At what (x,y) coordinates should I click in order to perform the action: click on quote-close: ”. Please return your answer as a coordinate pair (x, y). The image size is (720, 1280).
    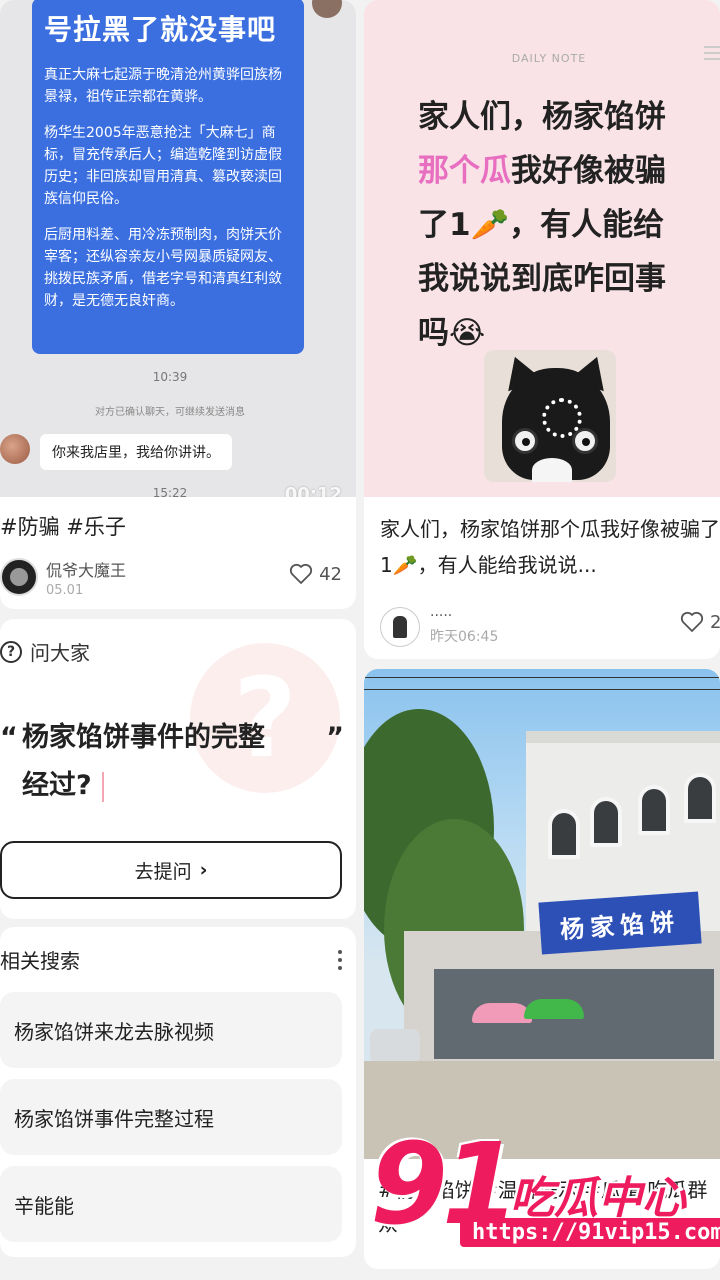
    Looking at the image, I should click on (335, 737).